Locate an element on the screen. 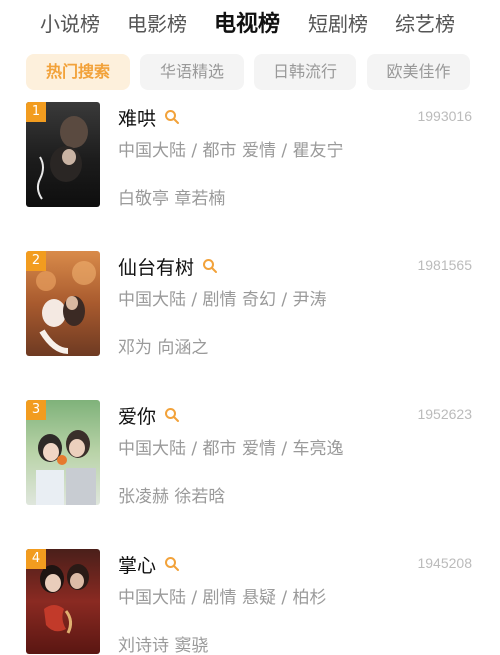 The height and width of the screenshot is (655, 500). drama-title: 难哄 is located at coordinates (137, 118).